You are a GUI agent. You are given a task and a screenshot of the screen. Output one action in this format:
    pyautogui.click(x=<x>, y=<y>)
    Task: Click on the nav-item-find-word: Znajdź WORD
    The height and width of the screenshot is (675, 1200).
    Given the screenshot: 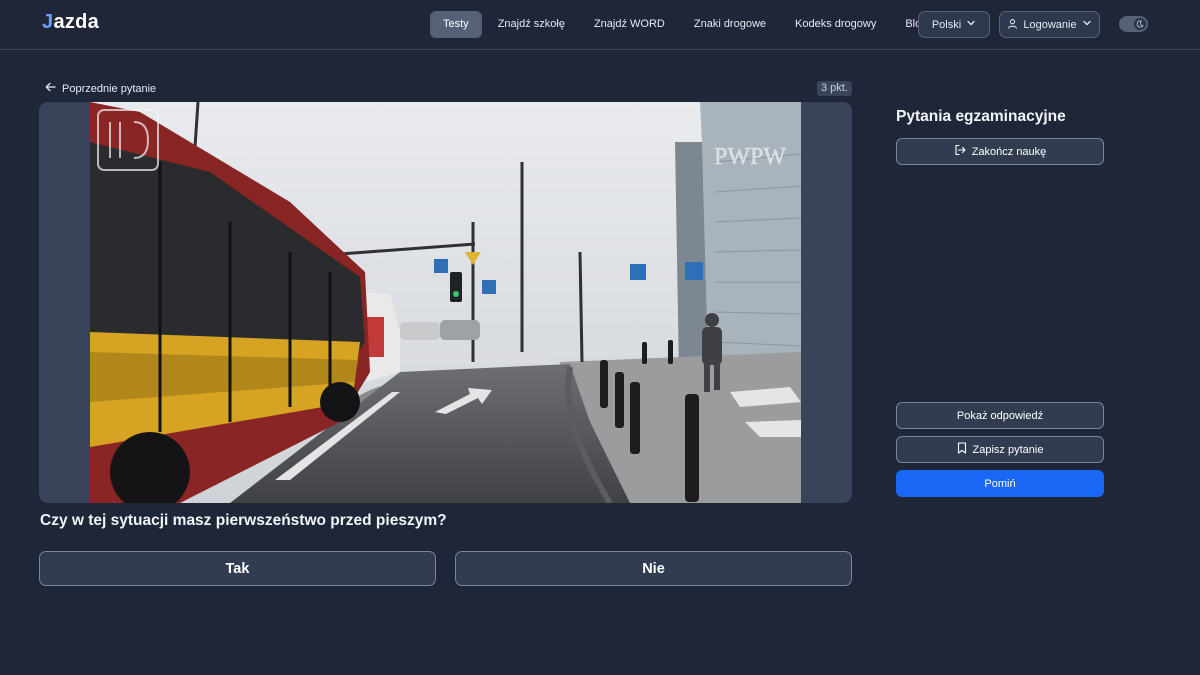 What is the action you would take?
    pyautogui.click(x=629, y=24)
    